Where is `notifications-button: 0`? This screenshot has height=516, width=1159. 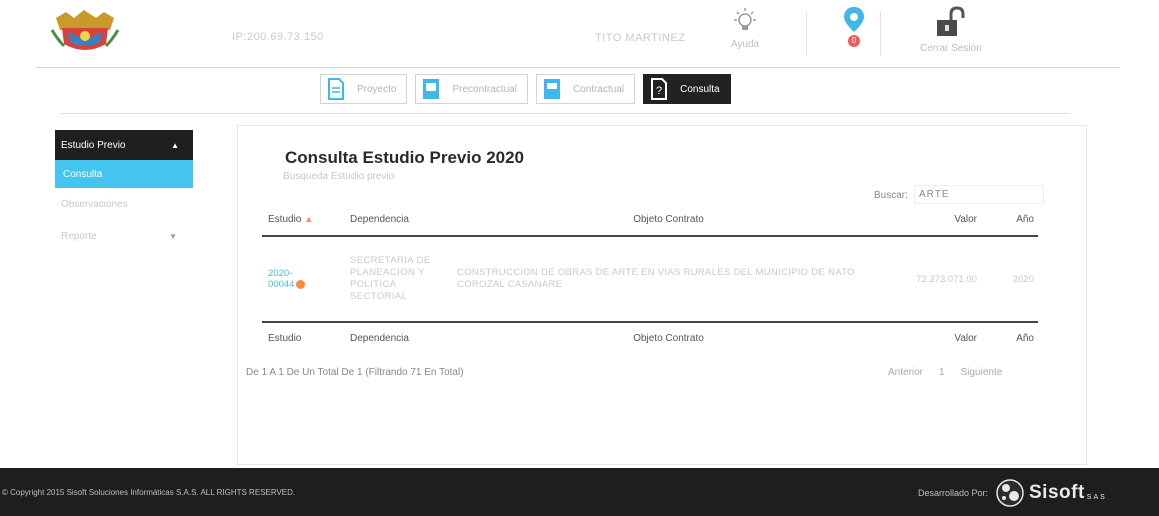 notifications-button: 0 is located at coordinates (854, 26).